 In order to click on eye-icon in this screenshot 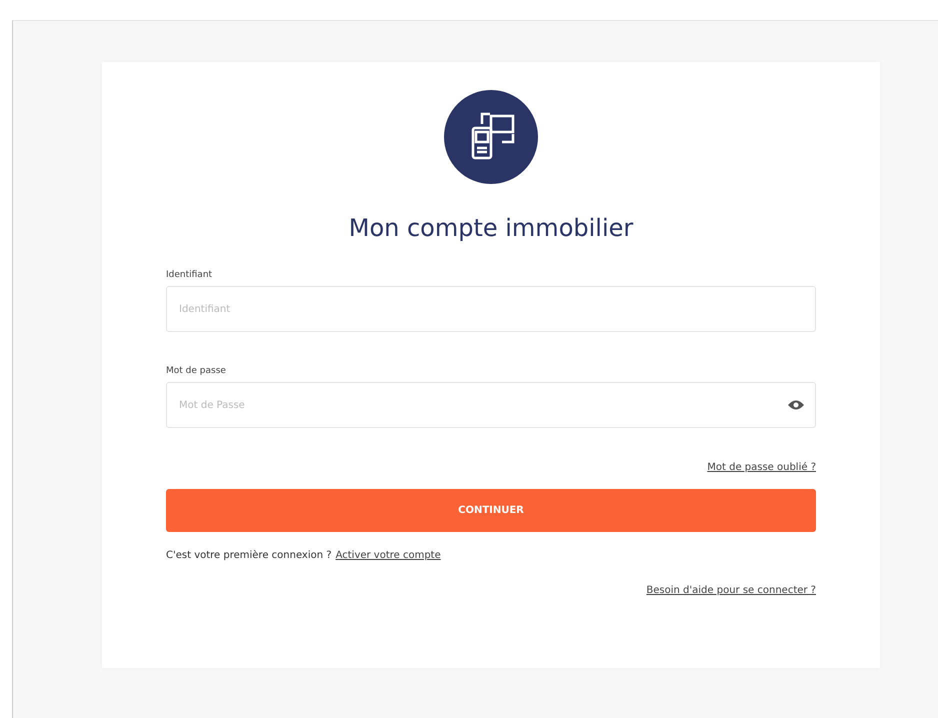, I will do `click(796, 405)`.